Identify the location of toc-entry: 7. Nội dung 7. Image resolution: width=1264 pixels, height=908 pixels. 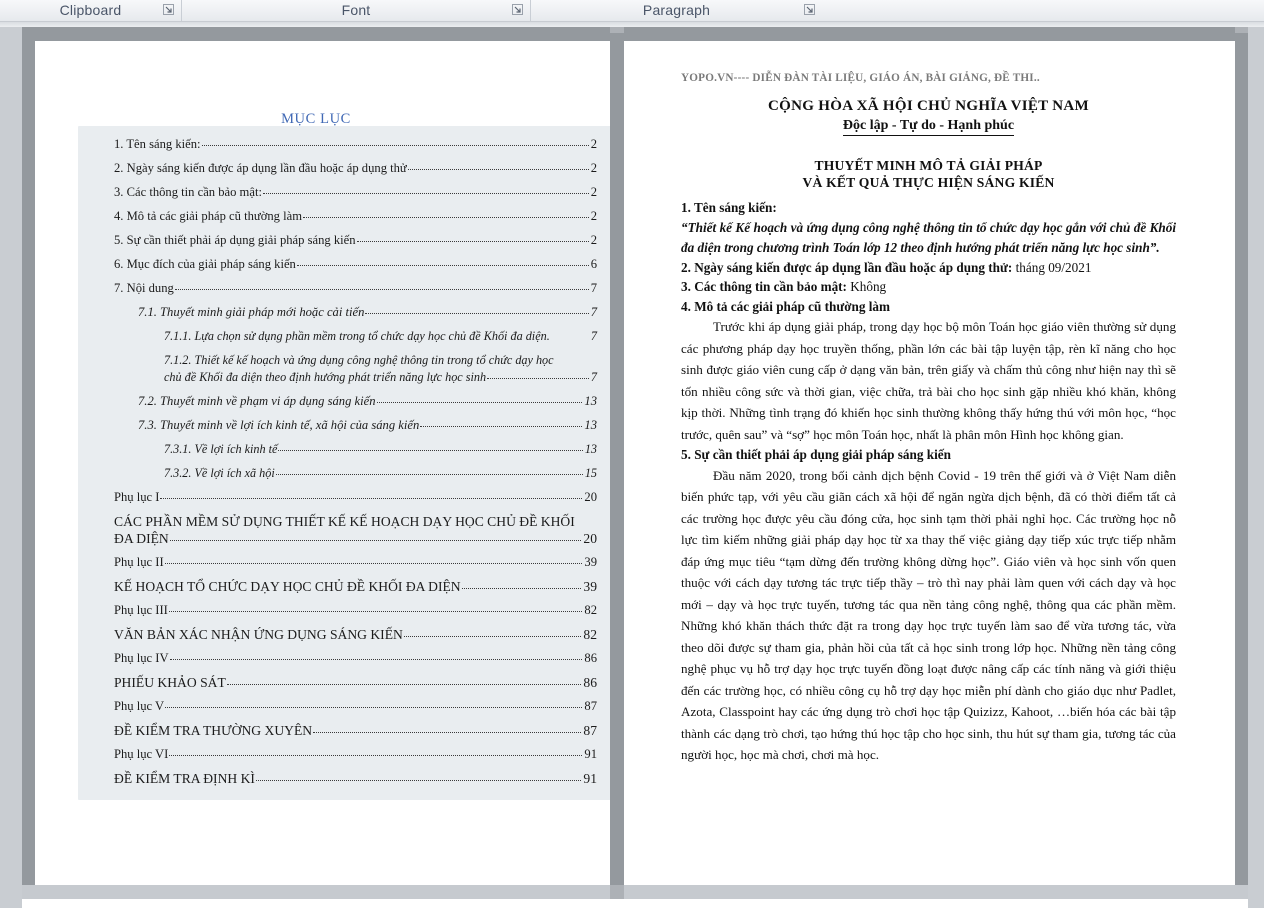
(346, 288).